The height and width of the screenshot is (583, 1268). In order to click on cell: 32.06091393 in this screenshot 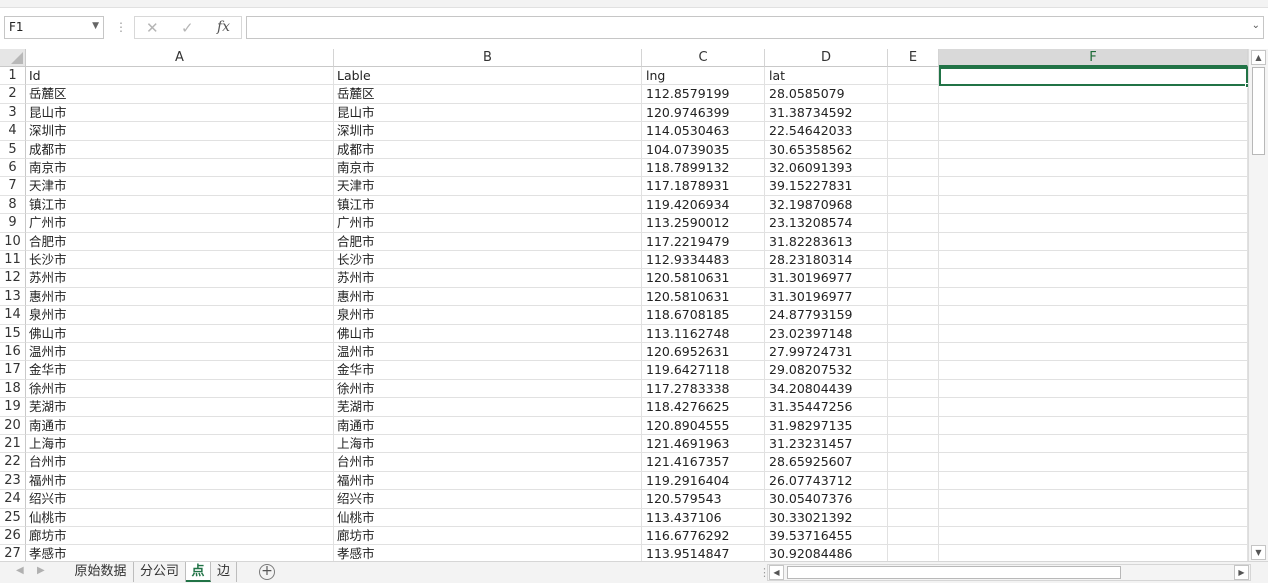, I will do `click(826, 168)`.